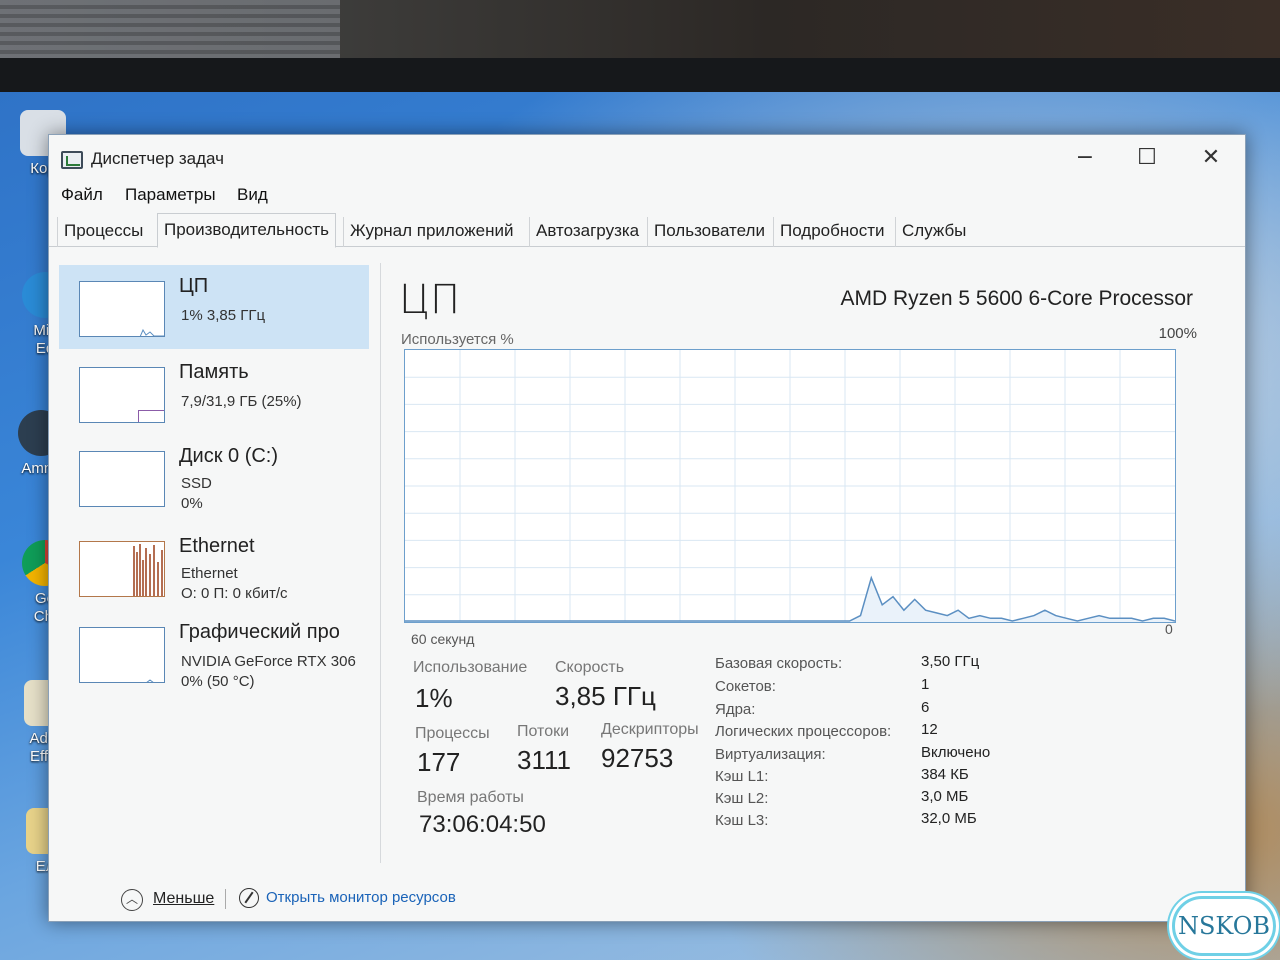 This screenshot has height=960, width=1280. Describe the element at coordinates (832, 232) in the screenshot. I see `tab-details: Подробности` at that location.